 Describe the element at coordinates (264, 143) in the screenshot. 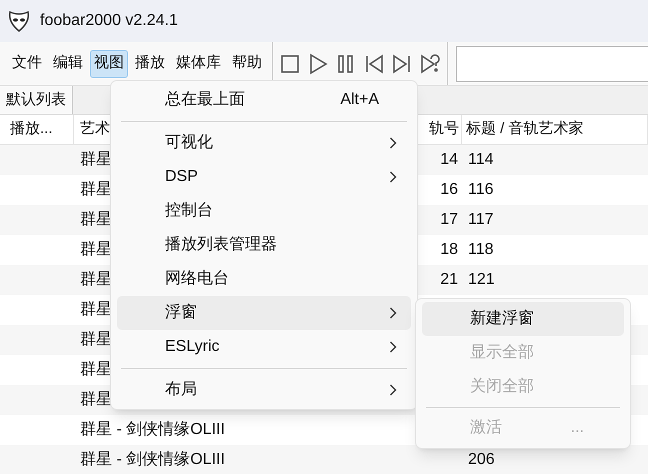

I see `menu-item: 可视化` at that location.